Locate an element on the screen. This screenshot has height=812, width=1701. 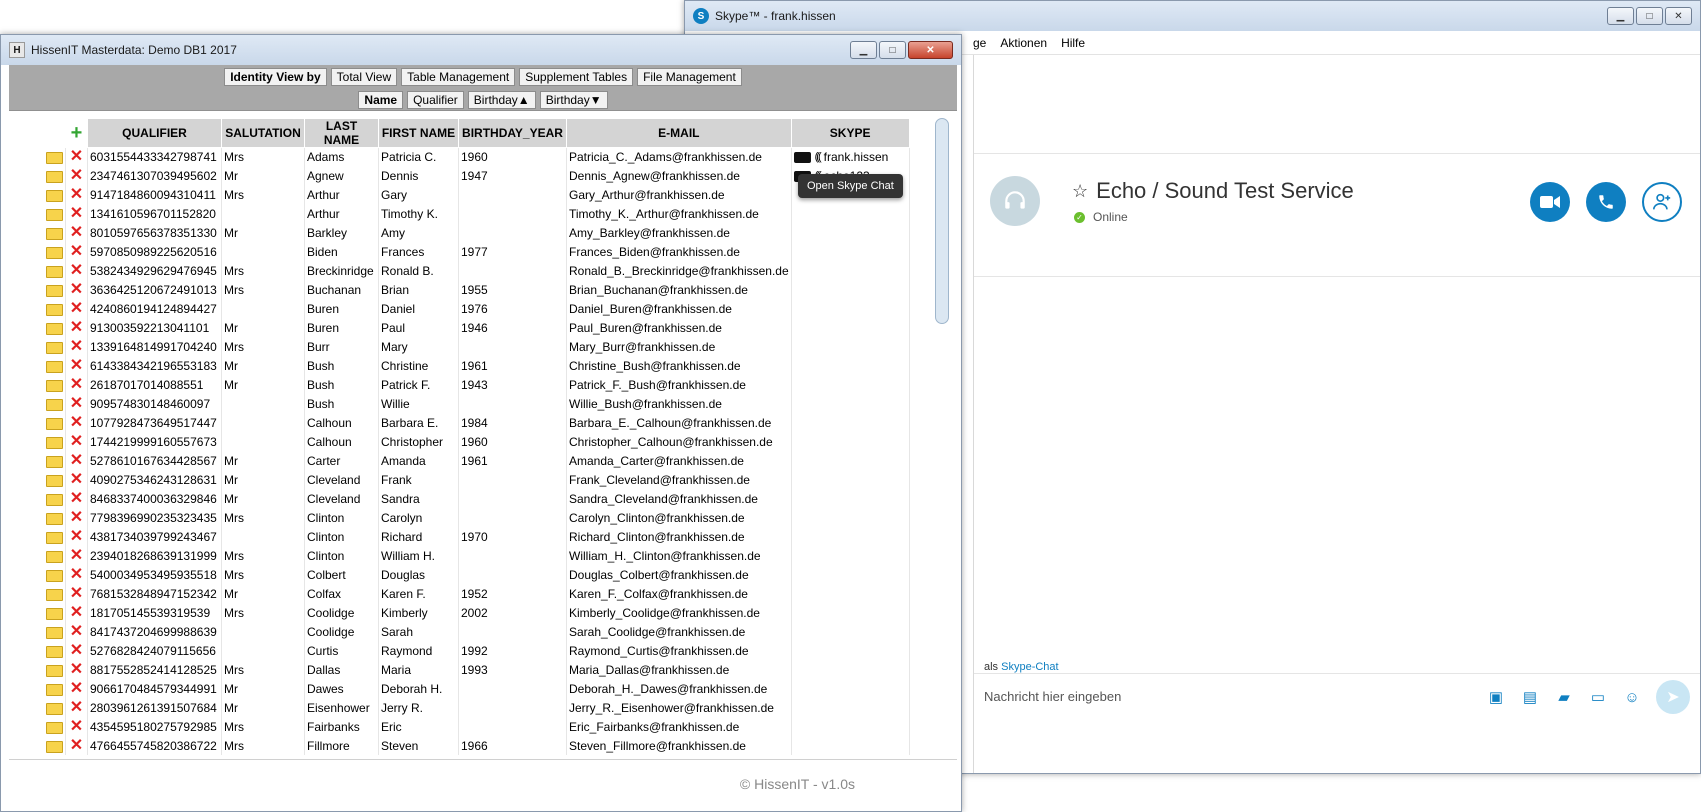
send-media-icon: ▣ is located at coordinates (1496, 697).